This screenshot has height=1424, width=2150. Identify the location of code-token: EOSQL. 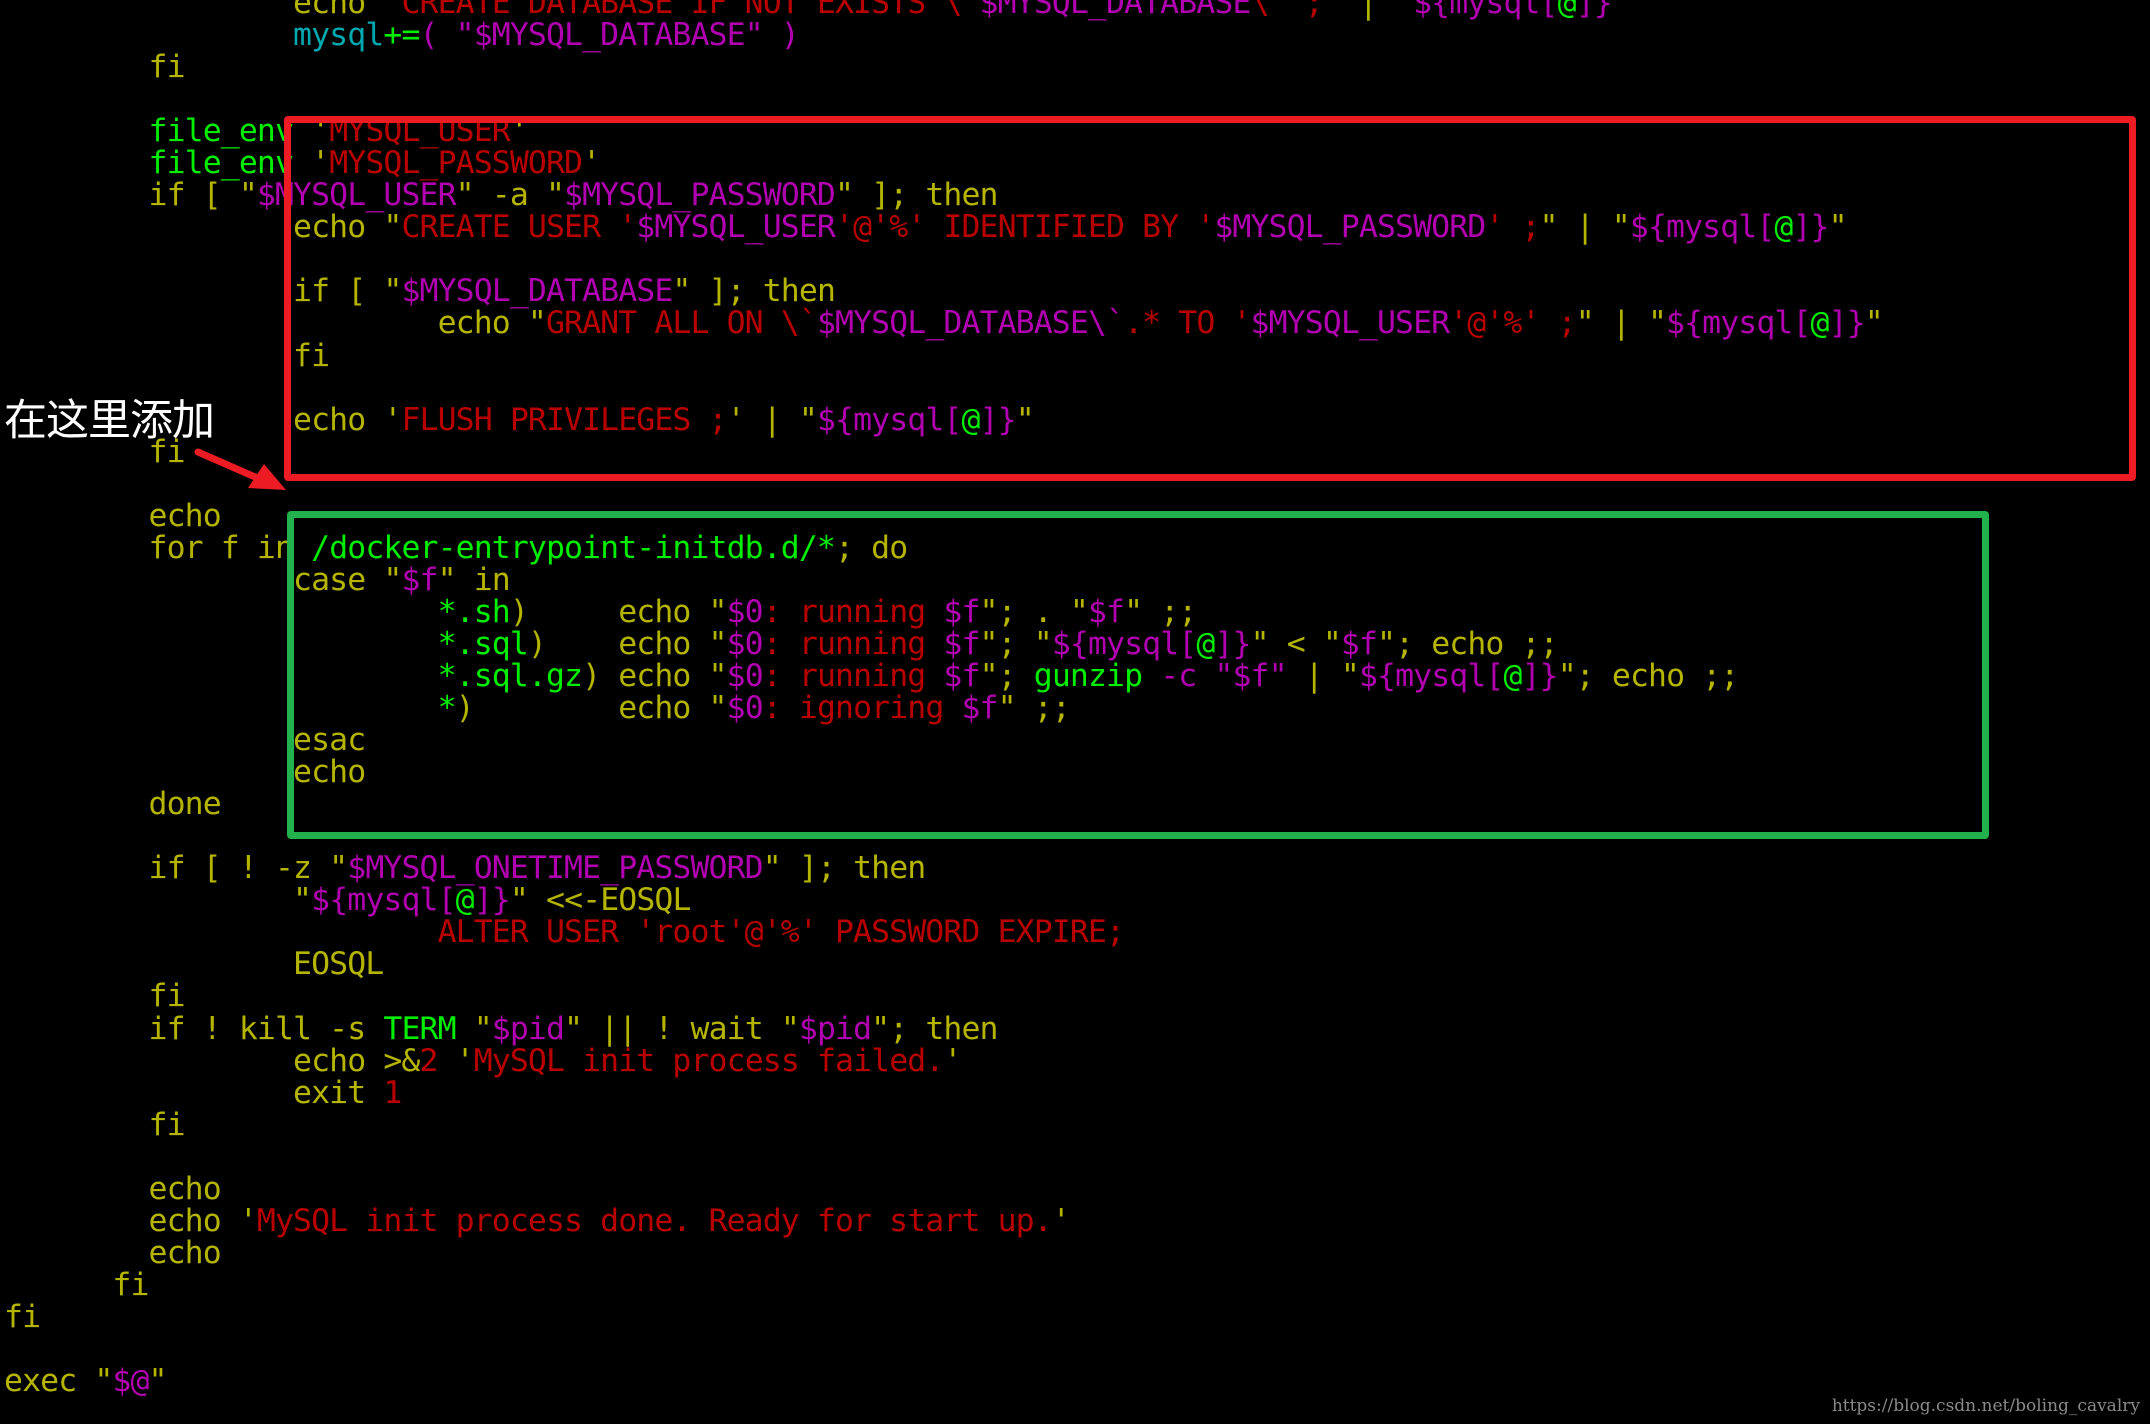
(338, 964).